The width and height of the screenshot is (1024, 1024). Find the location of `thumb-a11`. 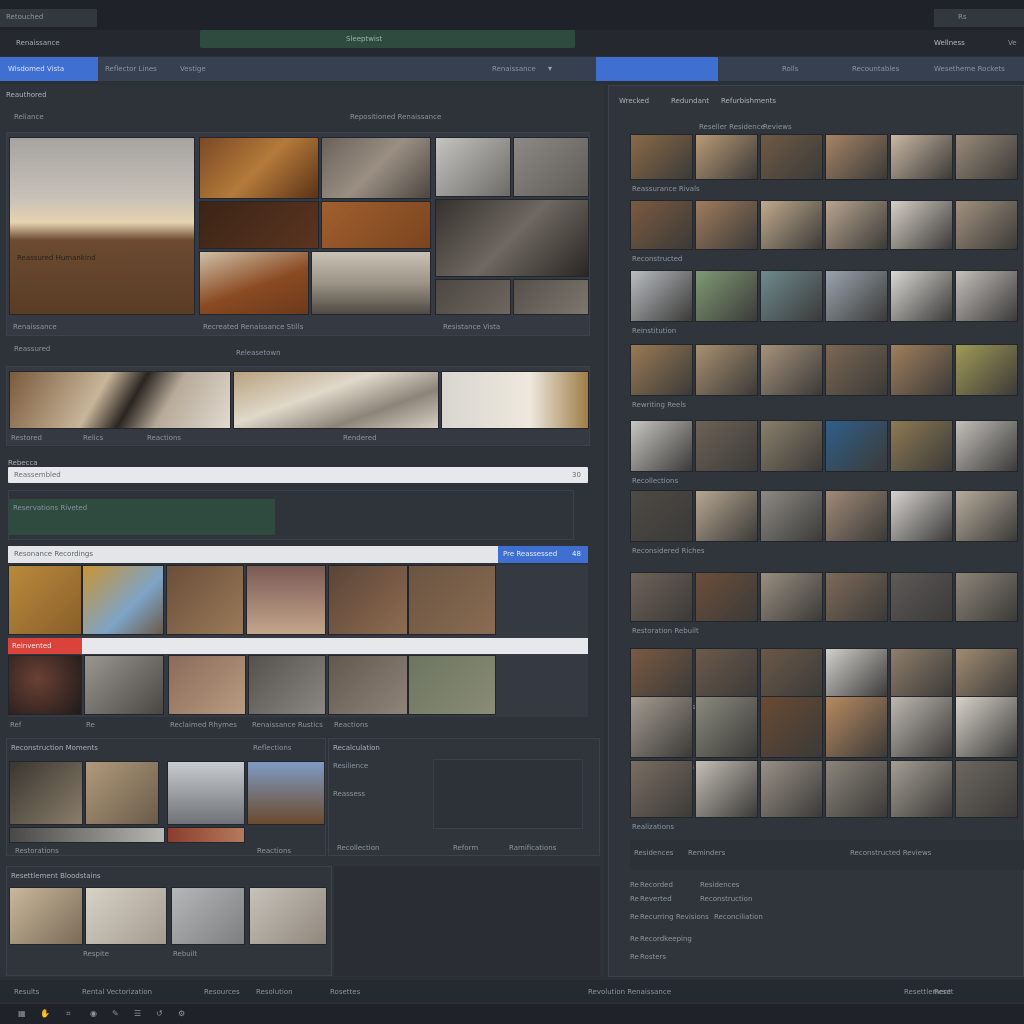

thumb-a11 is located at coordinates (551, 297).